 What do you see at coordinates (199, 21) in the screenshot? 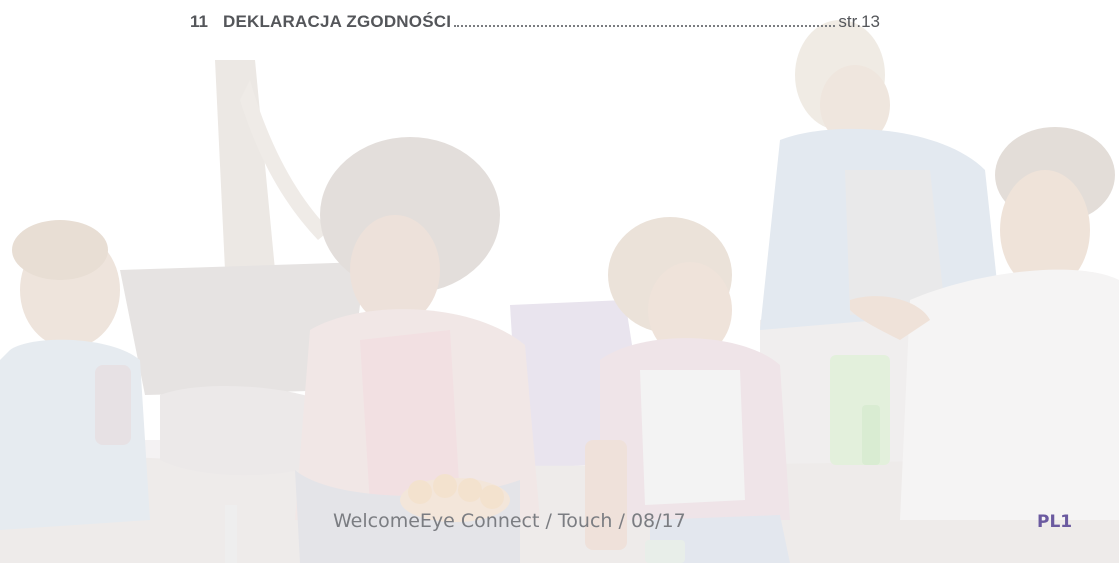
I see `toc-entry-number: 11` at bounding box center [199, 21].